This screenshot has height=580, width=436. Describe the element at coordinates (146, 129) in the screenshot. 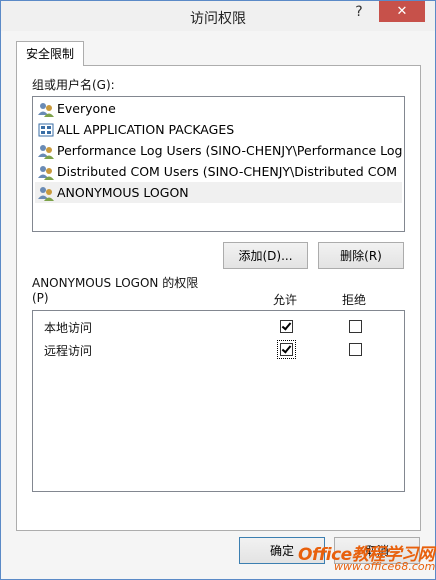

I see `list-item-label: ALL APPLICATION PACKAGES` at that location.